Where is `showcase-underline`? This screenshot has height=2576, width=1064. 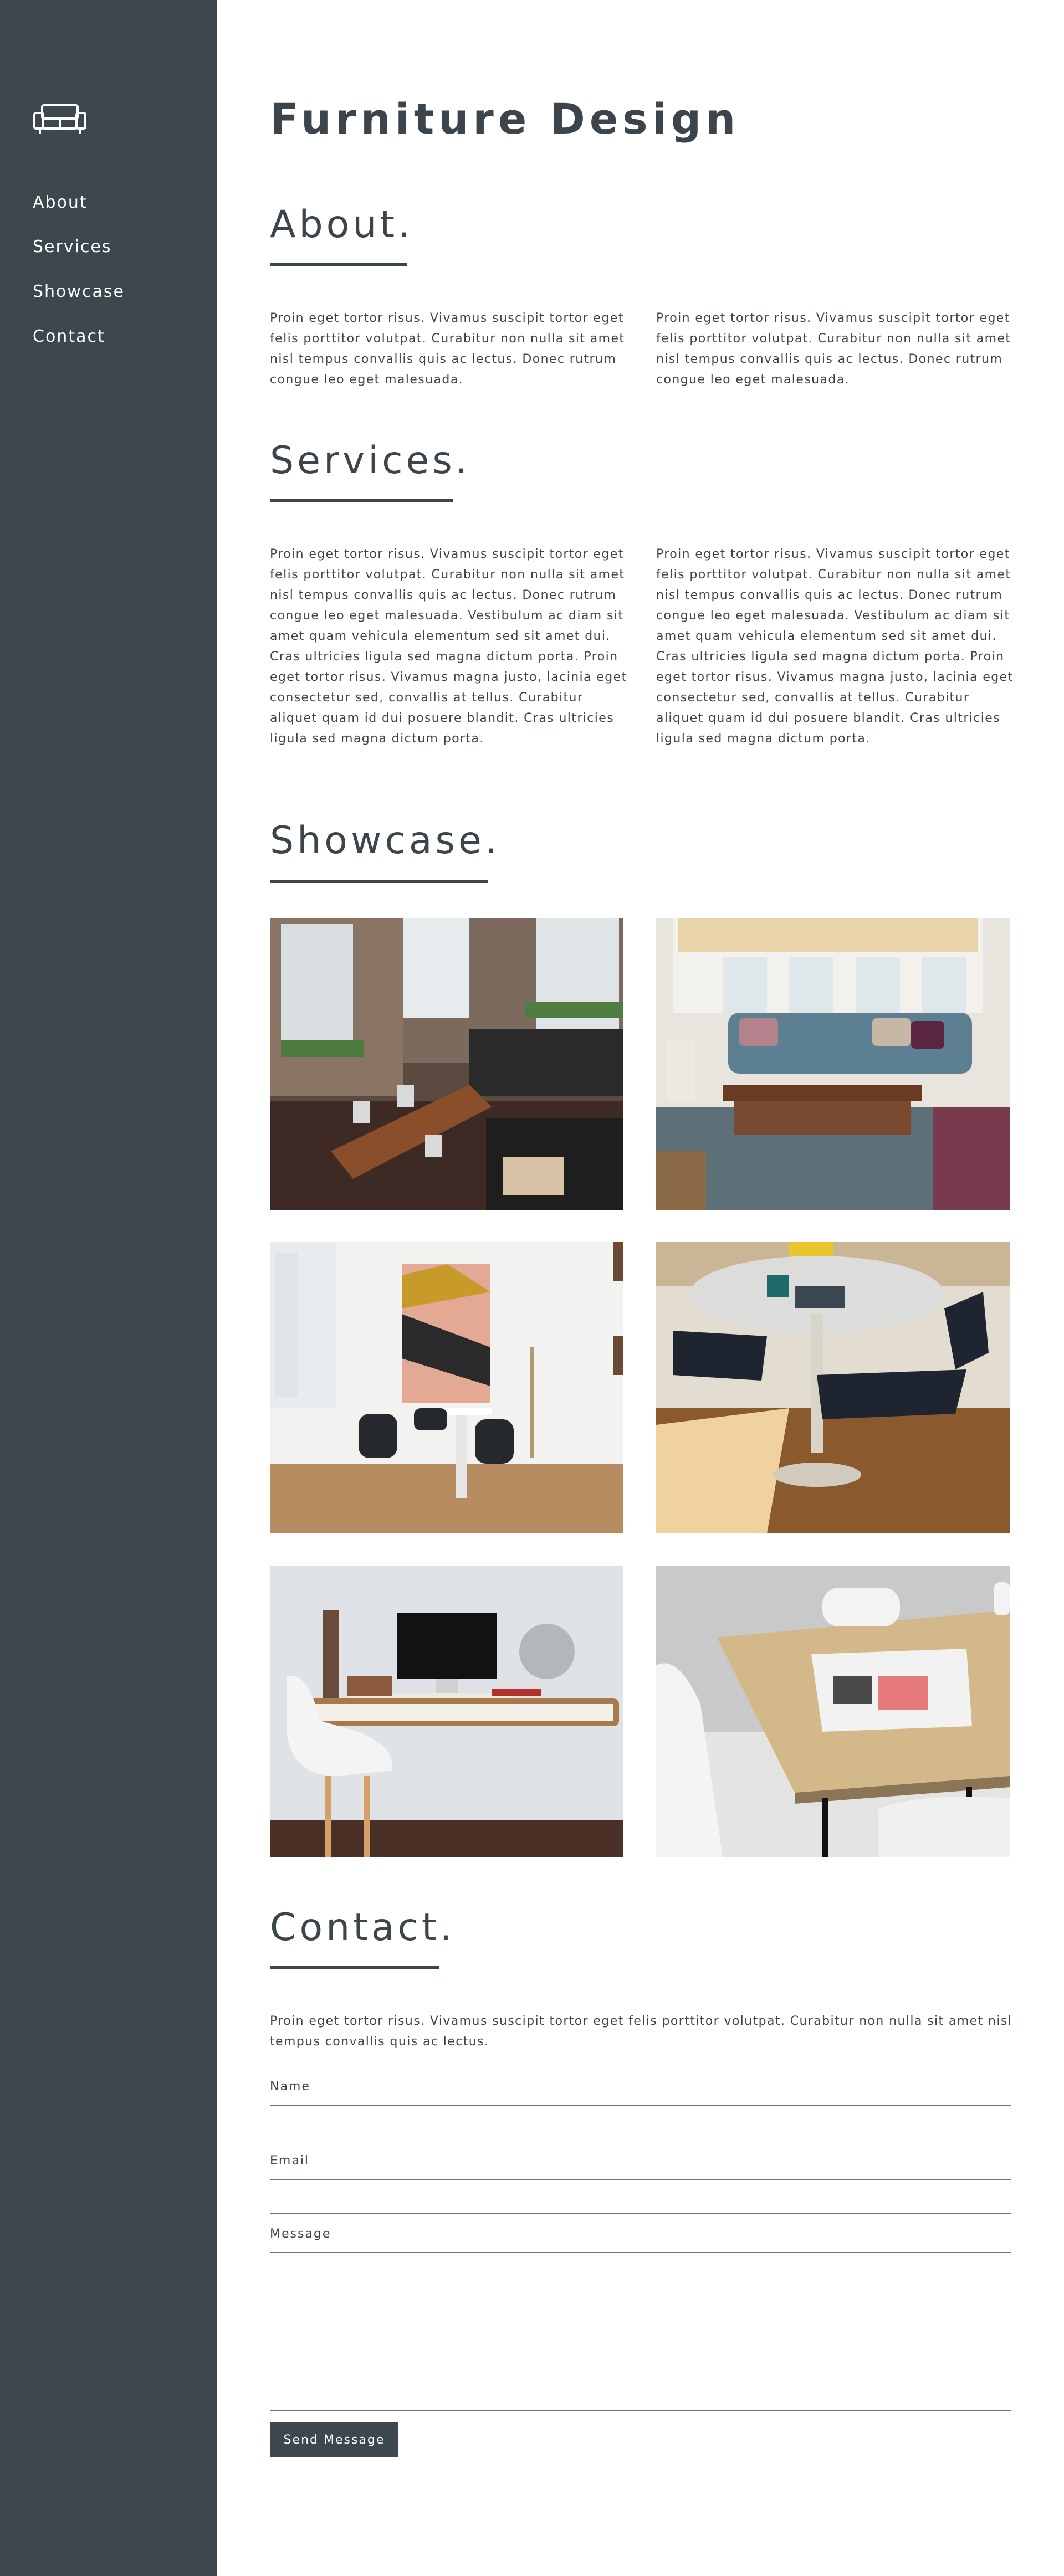 showcase-underline is located at coordinates (379, 881).